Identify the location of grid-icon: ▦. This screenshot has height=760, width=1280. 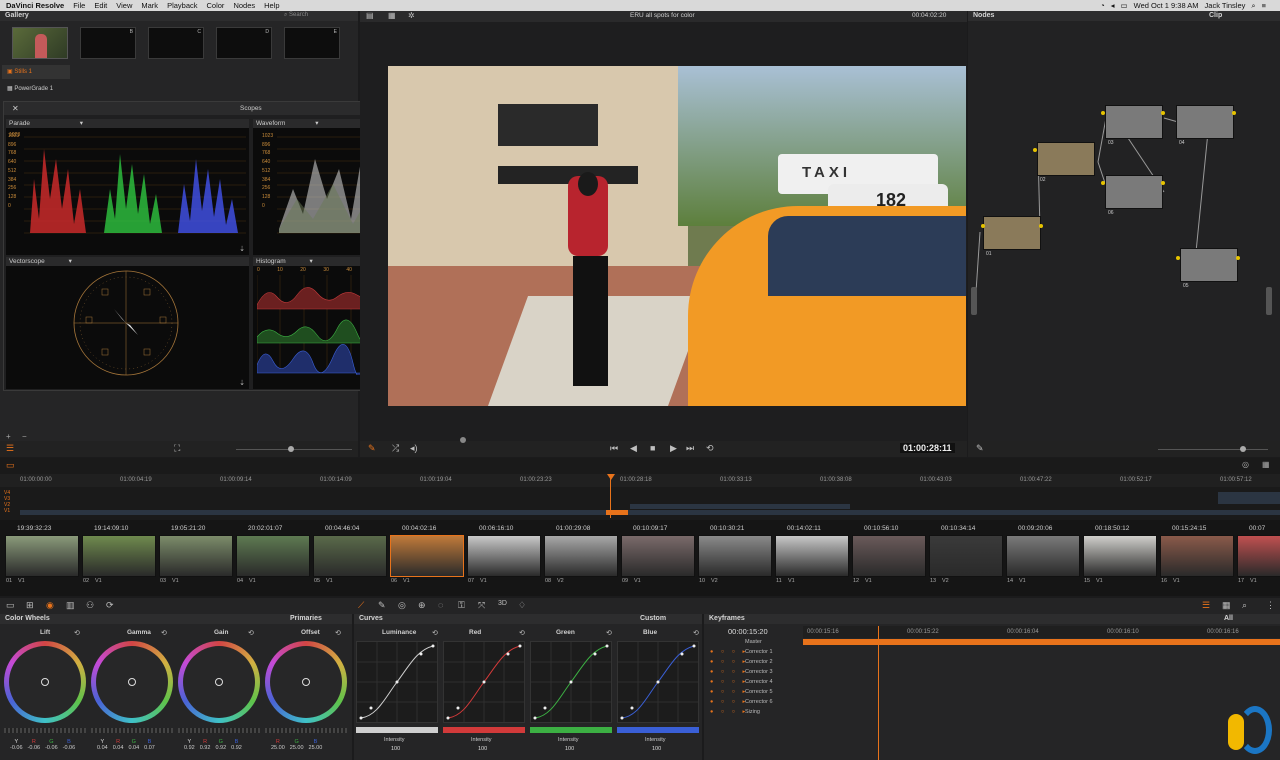
(1226, 605).